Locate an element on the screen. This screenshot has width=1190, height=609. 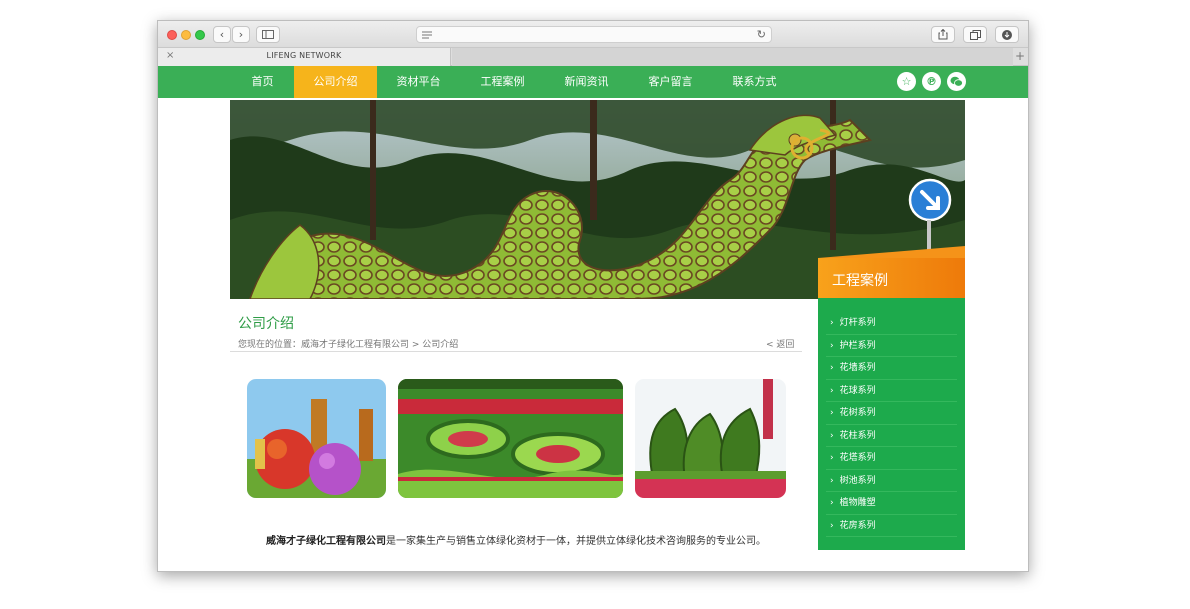
address-bar: ↻ is located at coordinates (594, 34).